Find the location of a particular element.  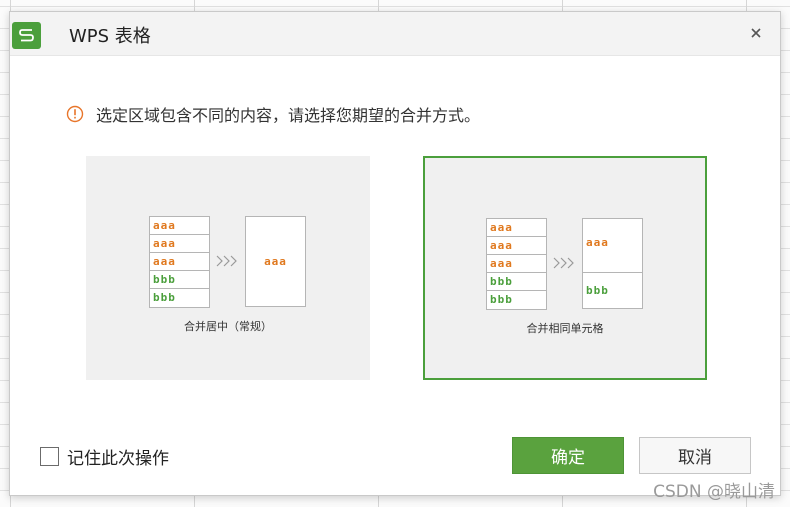

warning-circle-icon is located at coordinates (75, 114).